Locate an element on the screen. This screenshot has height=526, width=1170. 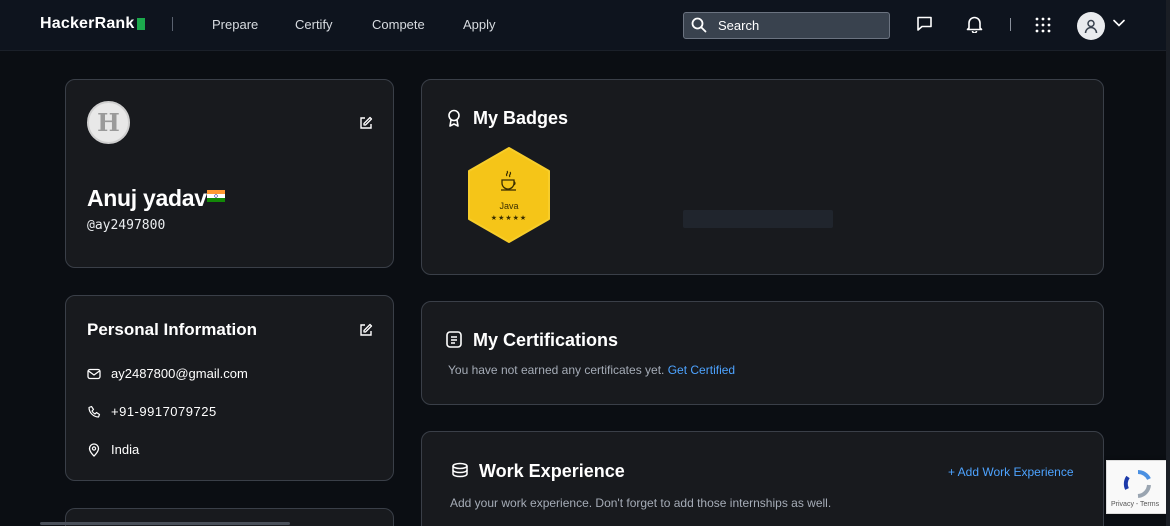
india-flag-icon is located at coordinates (216, 196).